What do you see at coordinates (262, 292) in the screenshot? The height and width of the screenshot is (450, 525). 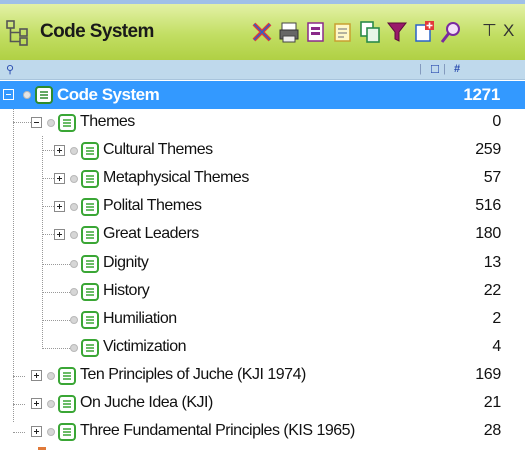 I see `tree-item-history: History 22` at bounding box center [262, 292].